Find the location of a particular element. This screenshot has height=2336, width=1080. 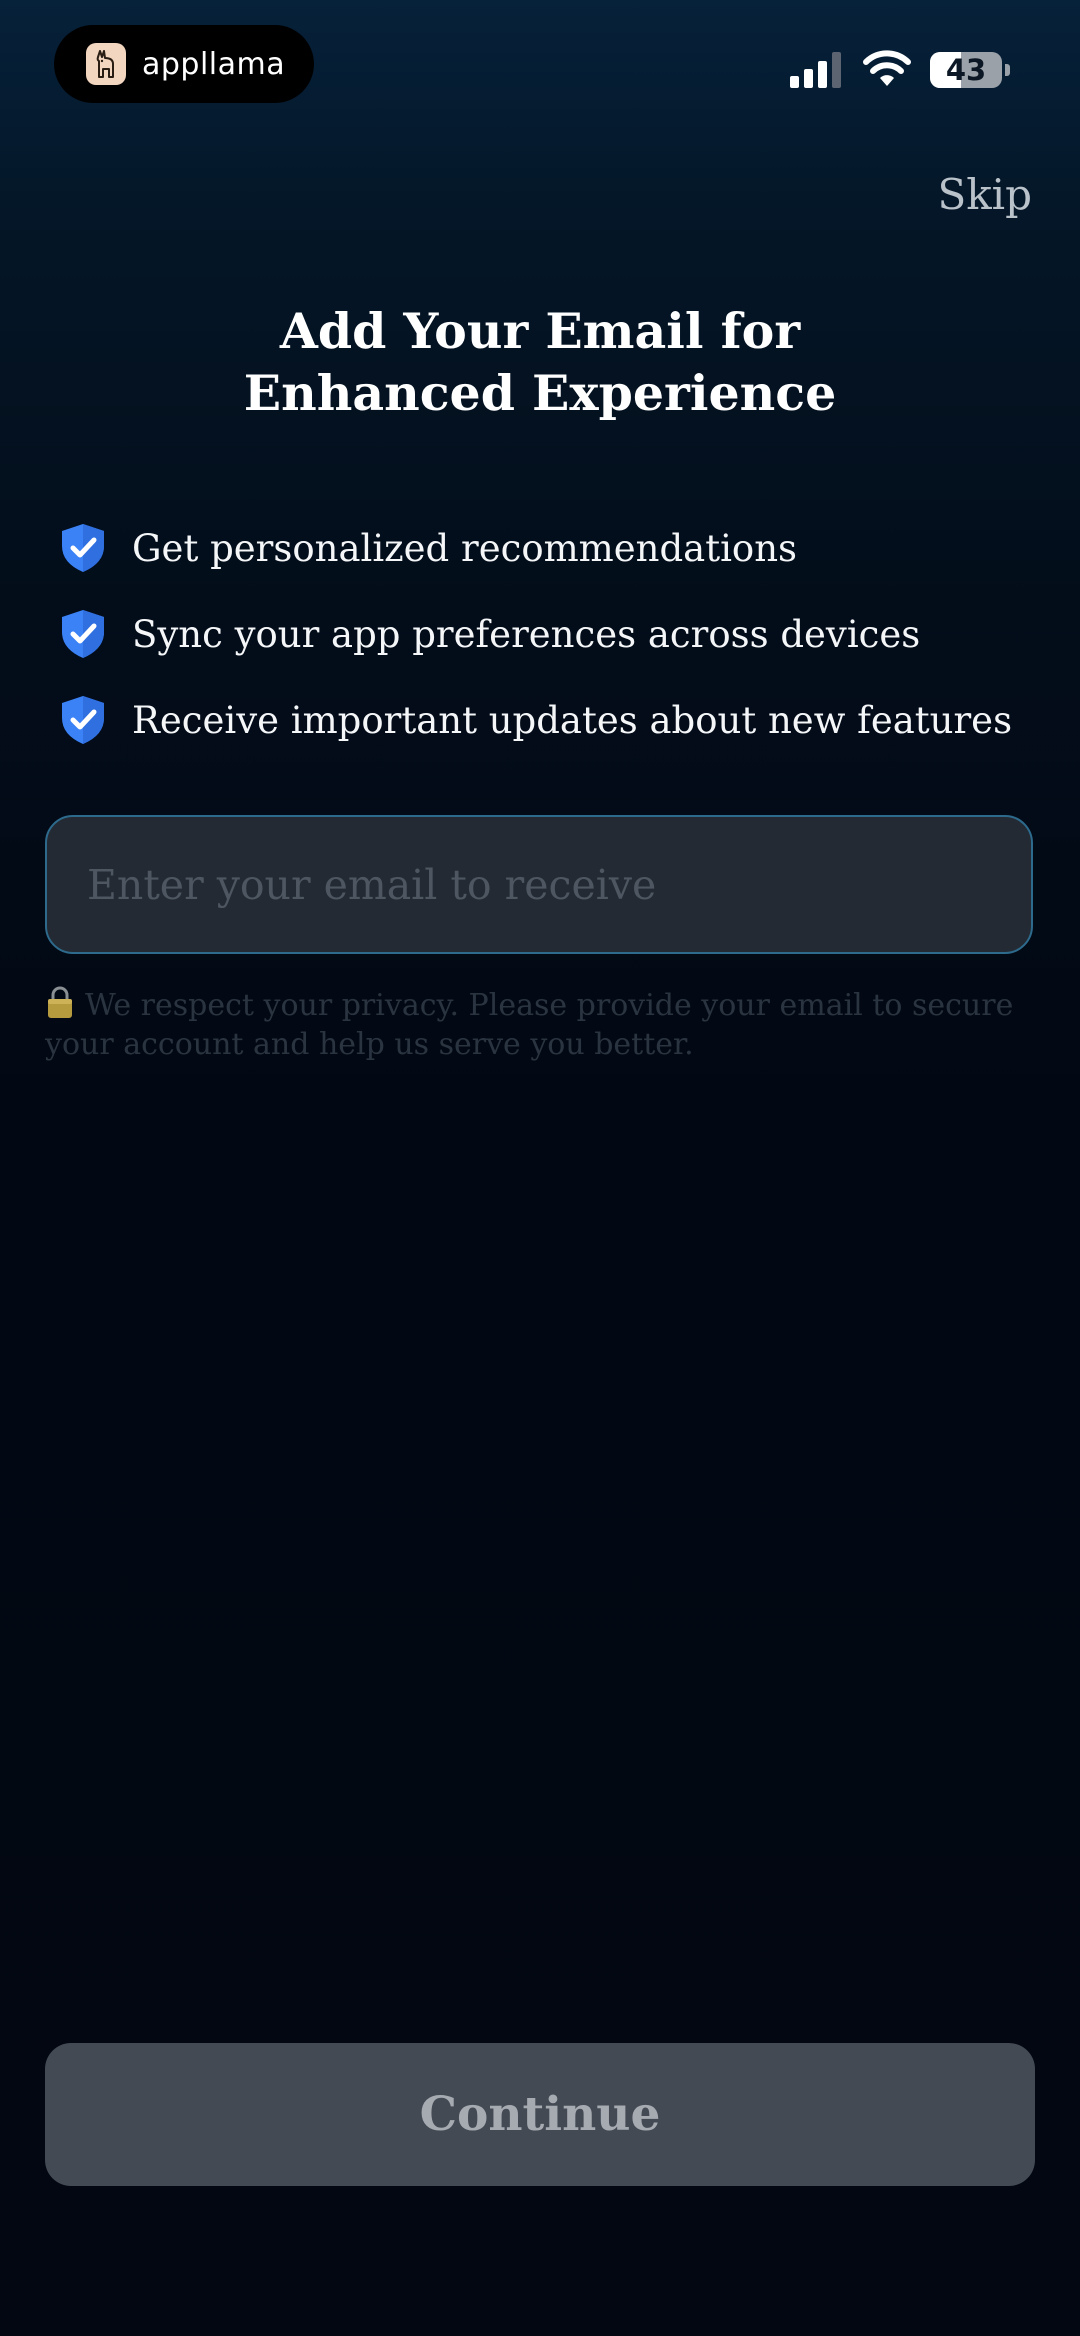

app-badge: appllama is located at coordinates (184, 64).